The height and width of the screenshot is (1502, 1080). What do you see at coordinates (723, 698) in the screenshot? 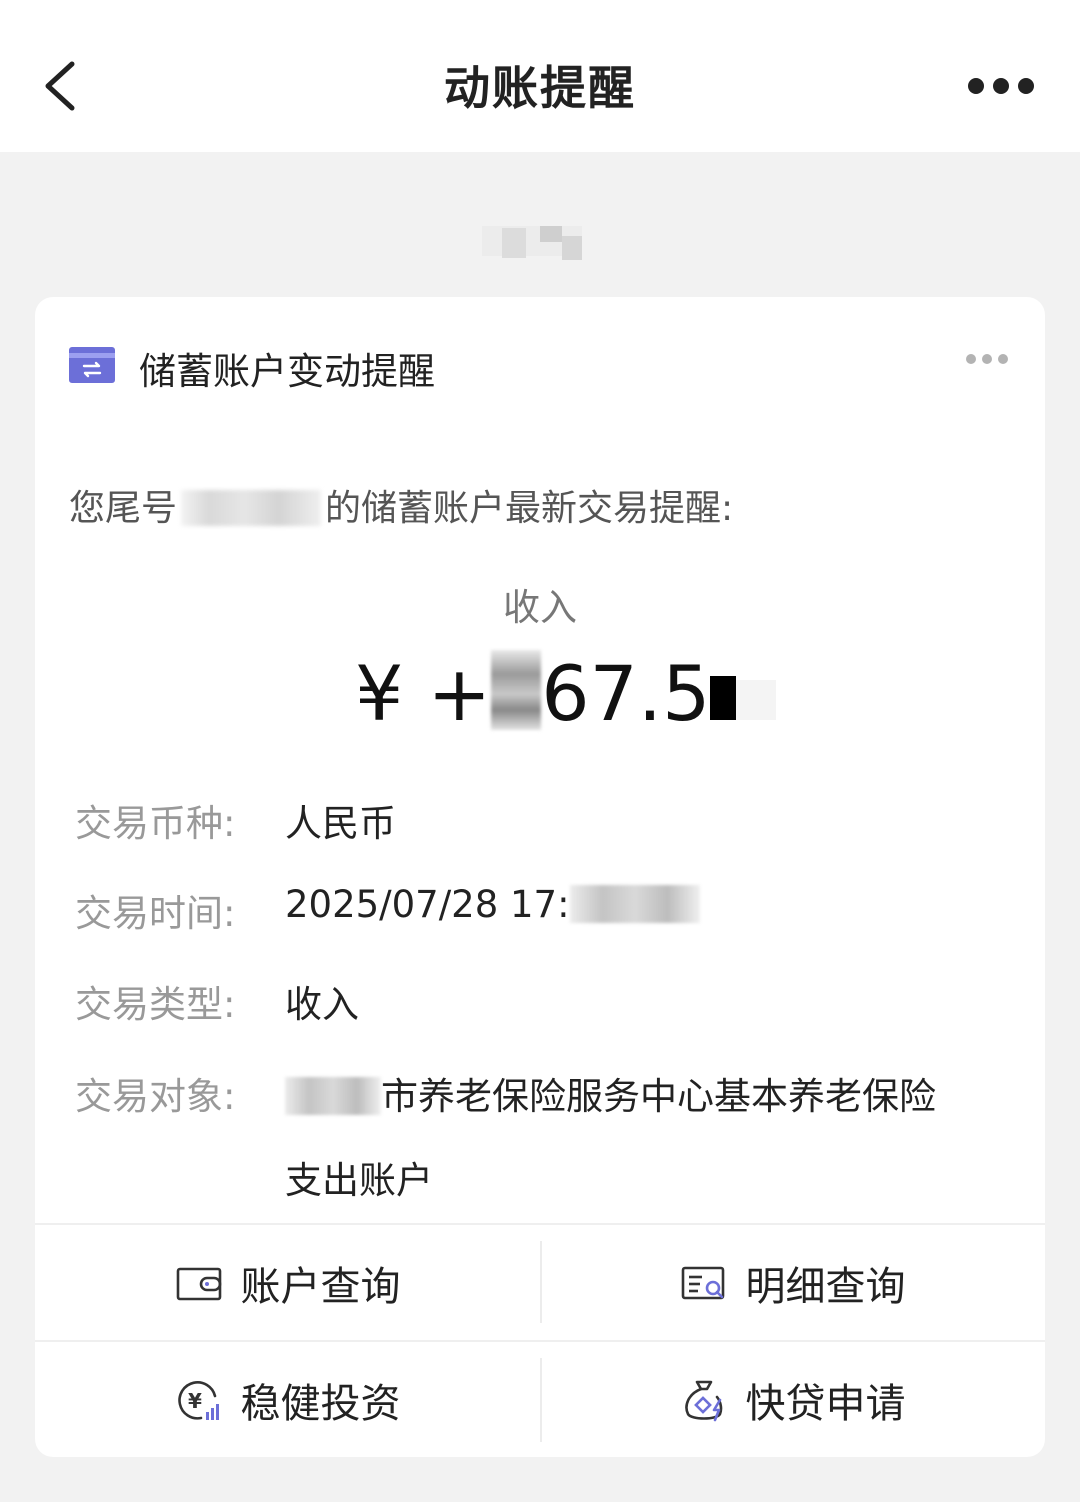
I see `redacted-amount-end` at bounding box center [723, 698].